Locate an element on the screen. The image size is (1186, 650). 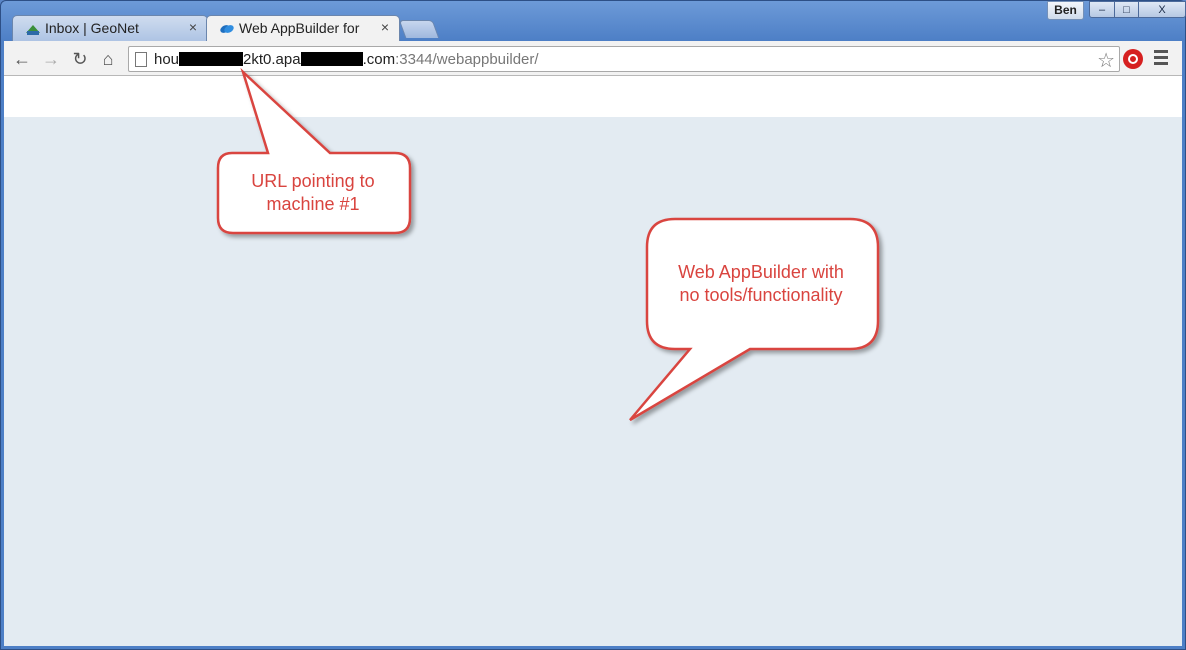
callout-line: machine #1 is located at coordinates (313, 204).